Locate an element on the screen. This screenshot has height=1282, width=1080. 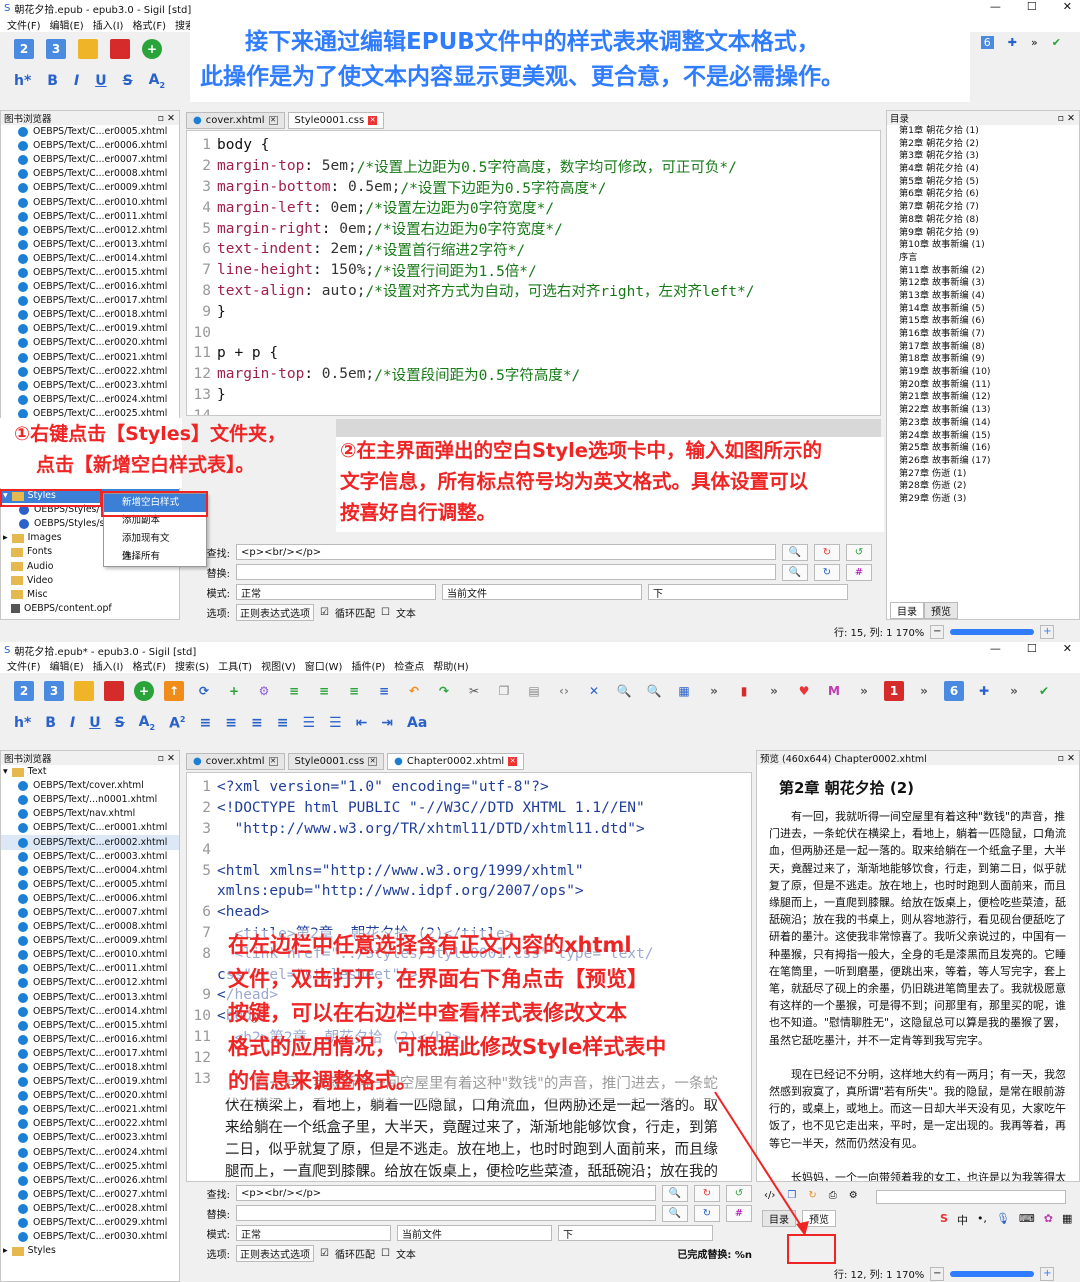
loop-checkbox: ☑ is located at coordinates (324, 612).